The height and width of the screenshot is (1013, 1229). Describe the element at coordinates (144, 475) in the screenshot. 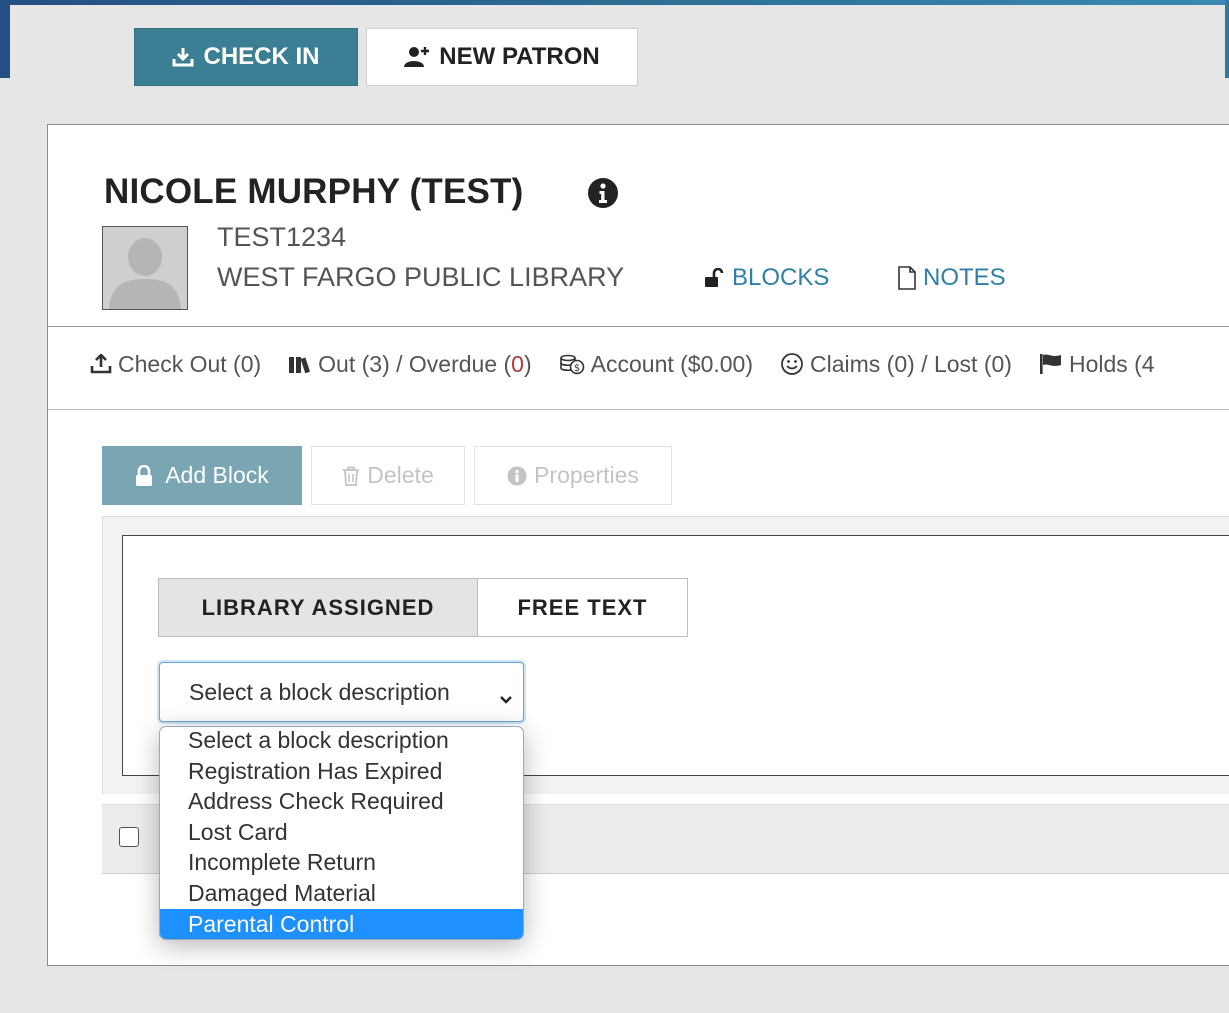

I see `lock-icon` at that location.